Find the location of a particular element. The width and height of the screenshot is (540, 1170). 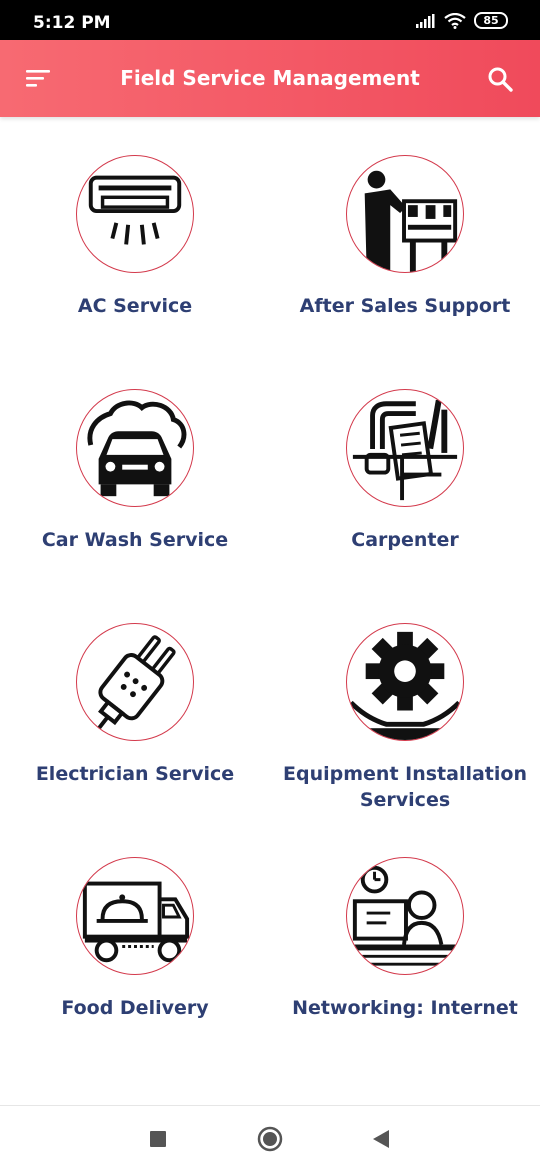

service-label: Food Delivery is located at coordinates (135, 1008).